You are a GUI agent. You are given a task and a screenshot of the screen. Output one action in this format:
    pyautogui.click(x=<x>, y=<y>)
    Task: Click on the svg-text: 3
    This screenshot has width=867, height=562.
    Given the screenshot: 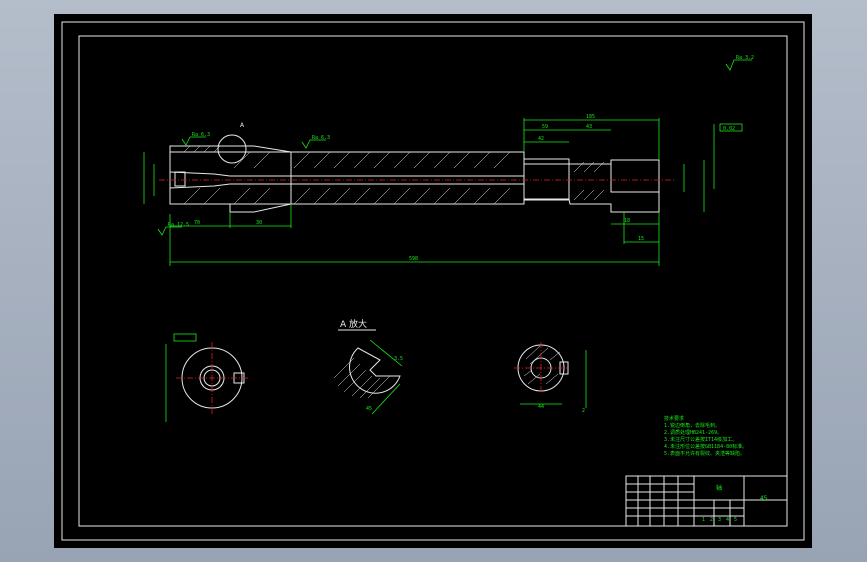 What is the action you would take?
    pyautogui.click(x=719, y=520)
    